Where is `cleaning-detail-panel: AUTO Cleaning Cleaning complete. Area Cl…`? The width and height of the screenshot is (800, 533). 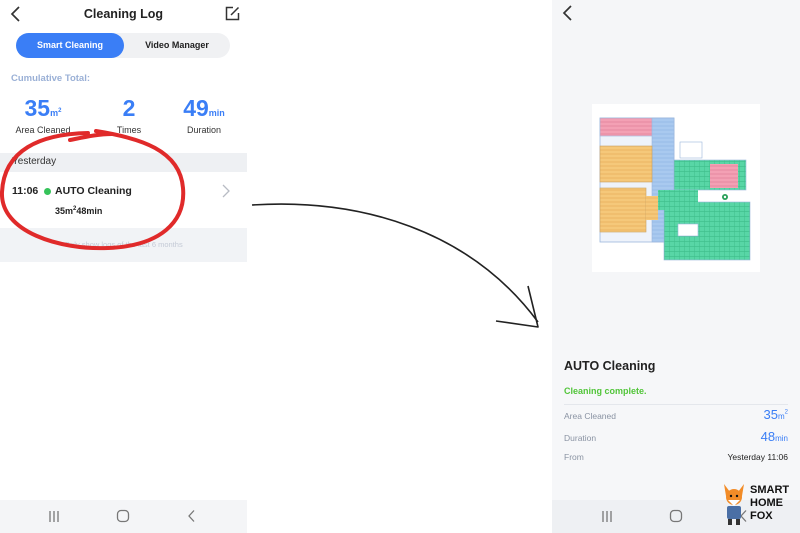
cleaning-detail-panel: AUTO Cleaning Cleaning complete. Area Cl… is located at coordinates (676, 425).